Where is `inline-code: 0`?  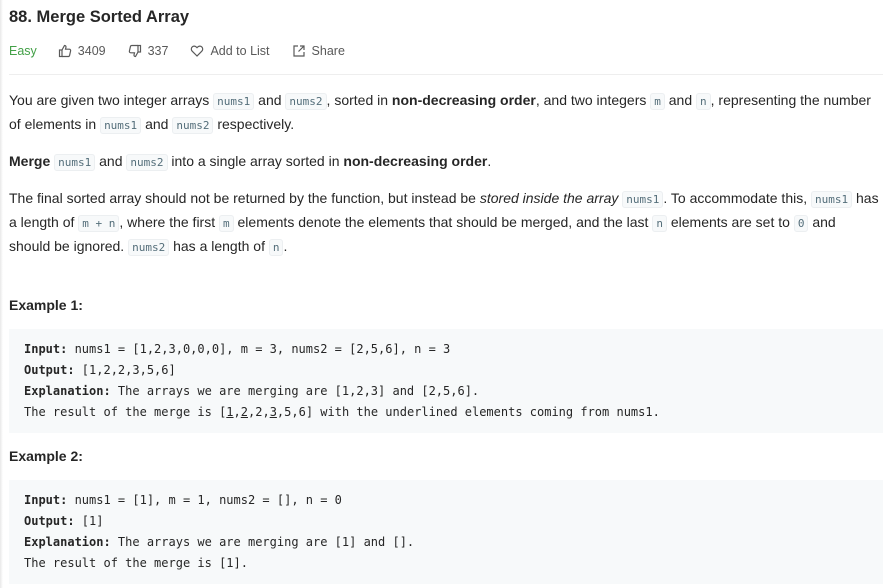 inline-code: 0 is located at coordinates (801, 223).